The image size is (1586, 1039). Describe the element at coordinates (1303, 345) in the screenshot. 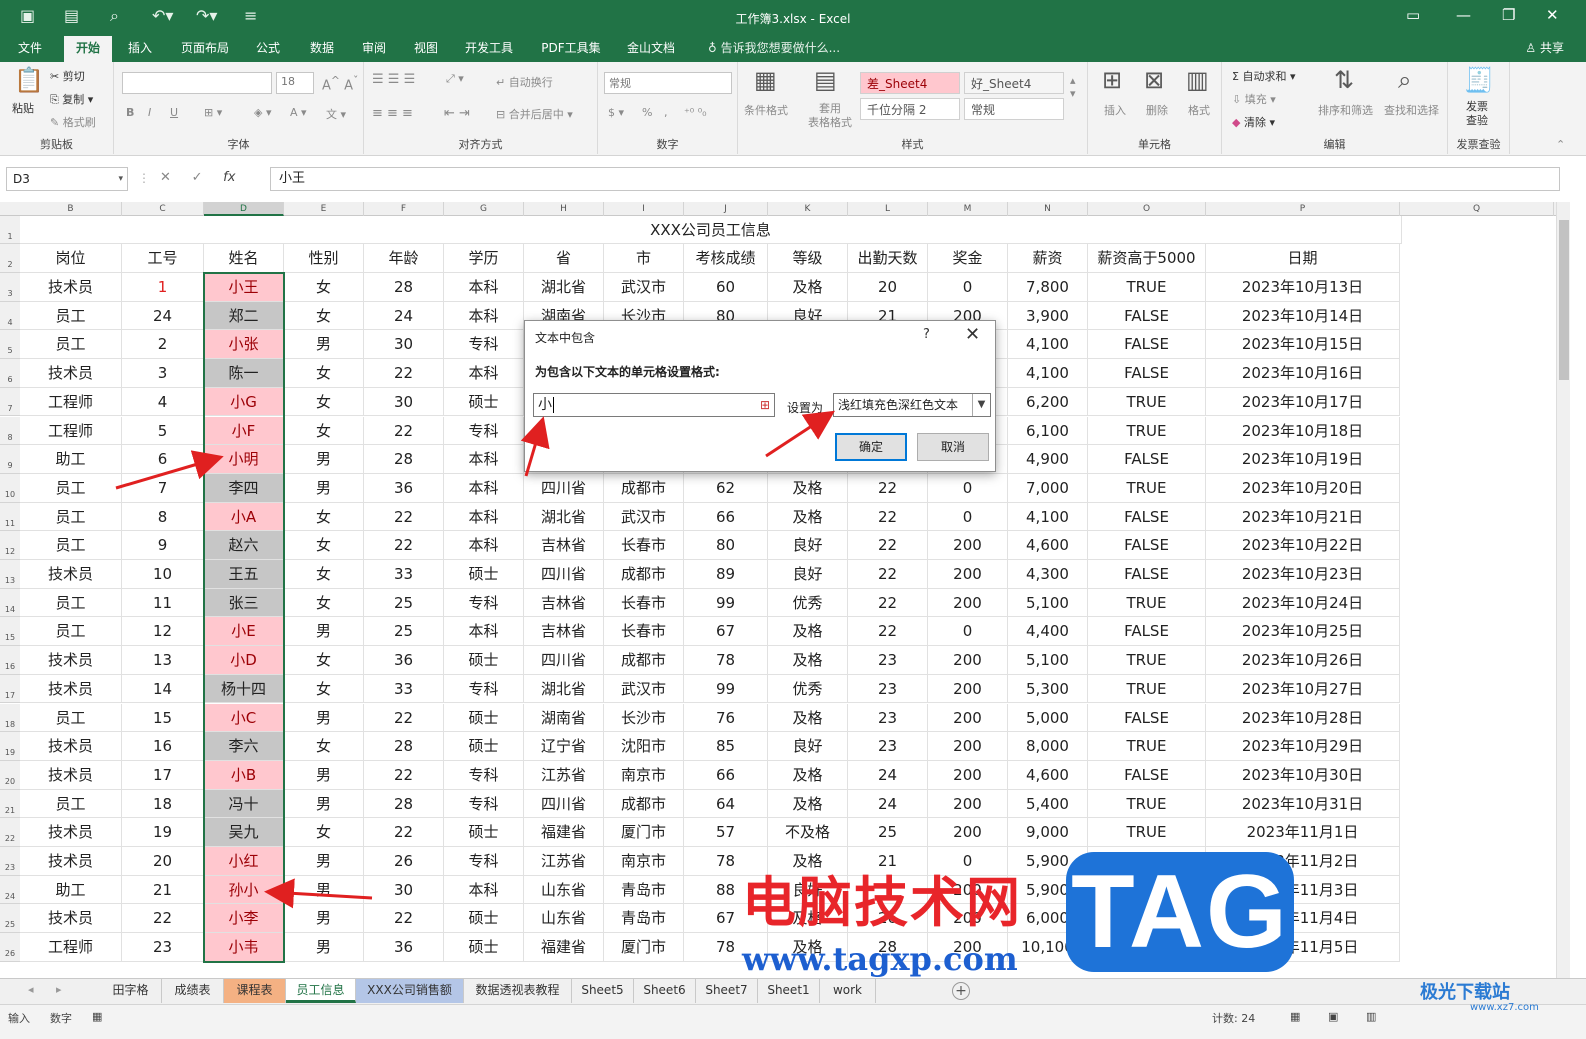

I see `table-cell: 2023年10月15日` at that location.